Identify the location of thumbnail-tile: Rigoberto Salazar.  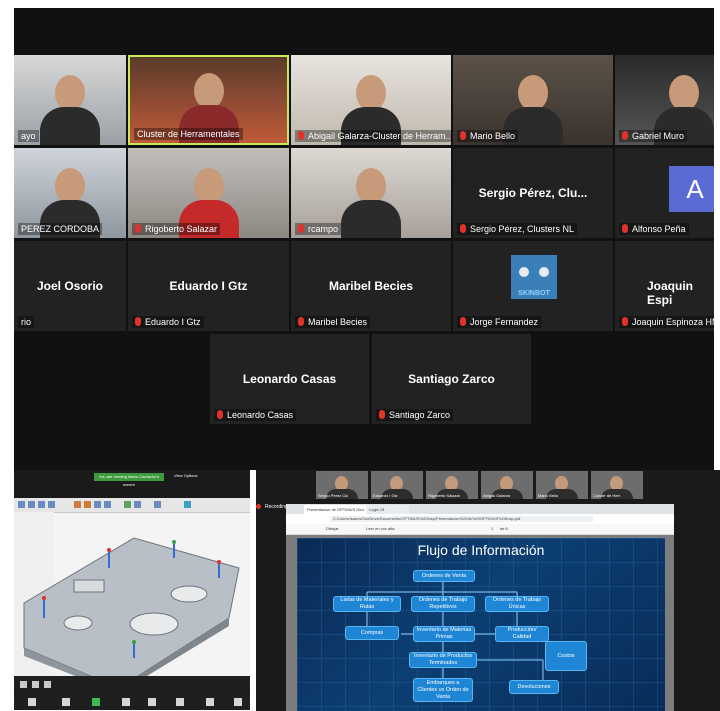
(452, 485).